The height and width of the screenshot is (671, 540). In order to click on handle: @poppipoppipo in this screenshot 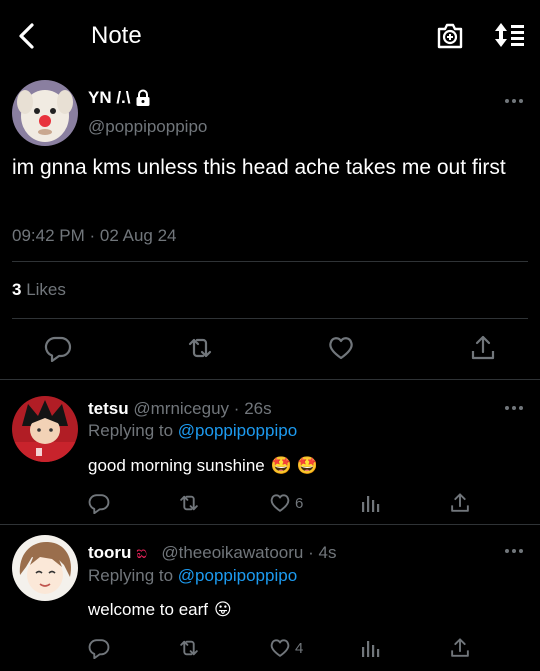, I will do `click(147, 127)`.